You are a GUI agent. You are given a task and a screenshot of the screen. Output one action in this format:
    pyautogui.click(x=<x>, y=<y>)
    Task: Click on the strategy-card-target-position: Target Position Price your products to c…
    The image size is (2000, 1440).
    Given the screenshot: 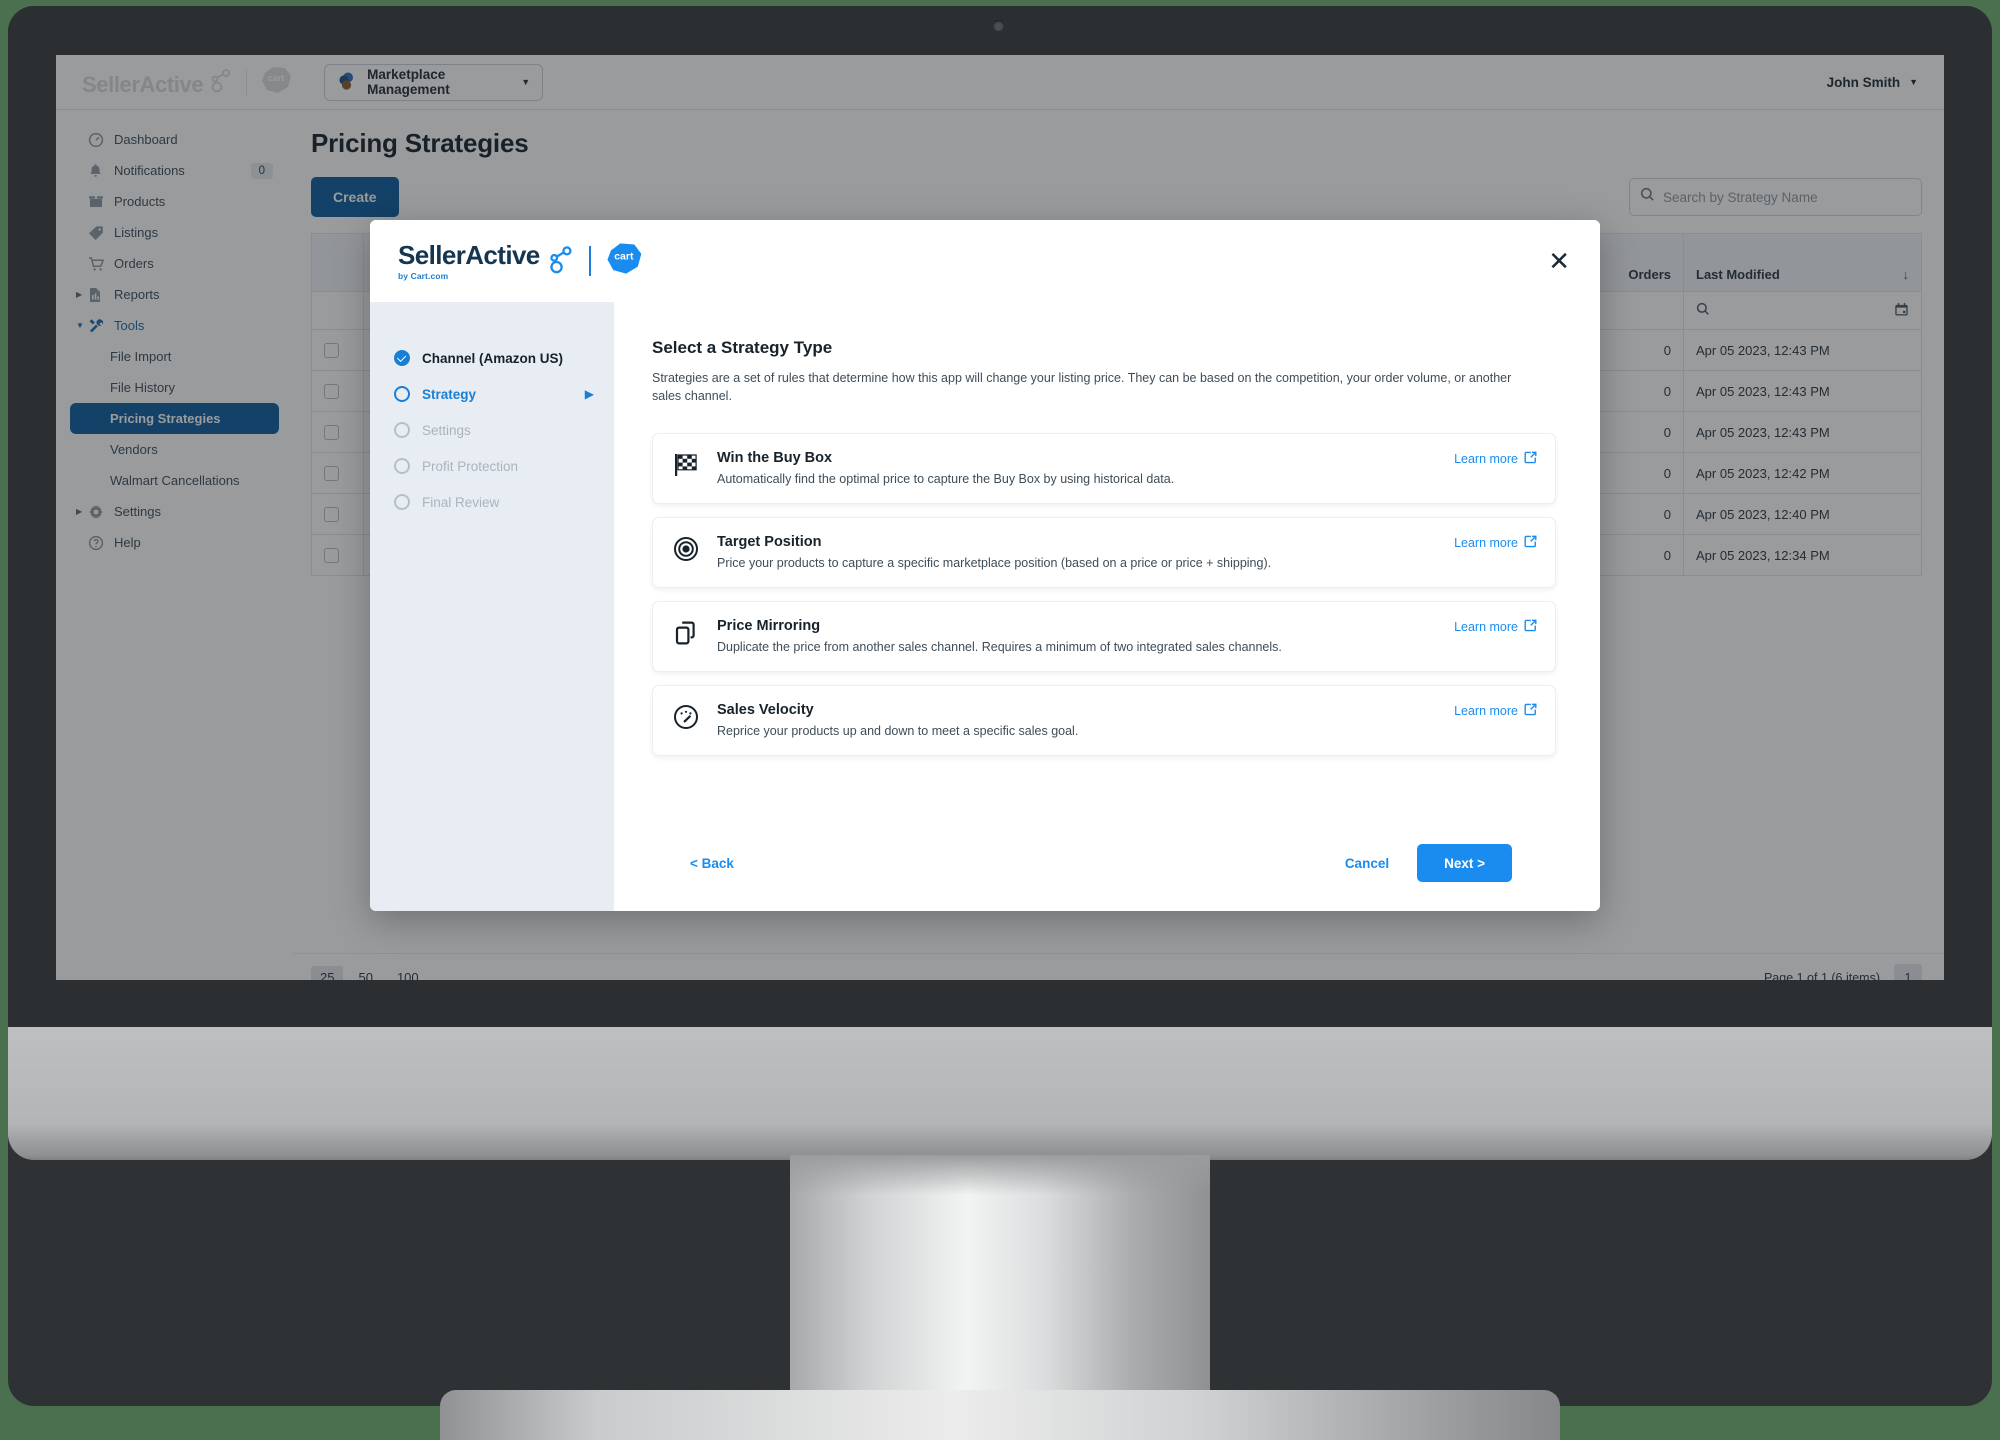 What is the action you would take?
    pyautogui.click(x=1104, y=553)
    